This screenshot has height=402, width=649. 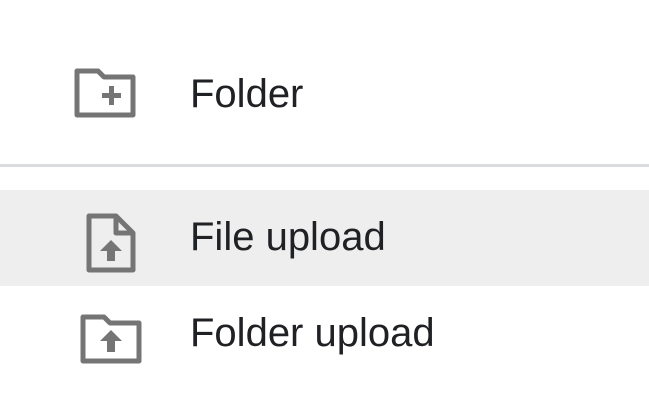 I want to click on menu-item-label: Folder, so click(x=247, y=94).